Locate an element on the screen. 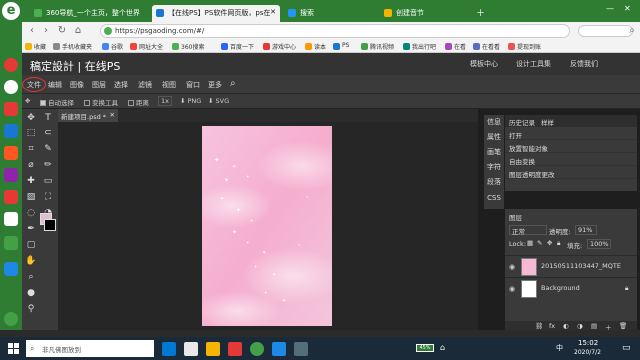  taskbar-app-icon is located at coordinates (279, 349).